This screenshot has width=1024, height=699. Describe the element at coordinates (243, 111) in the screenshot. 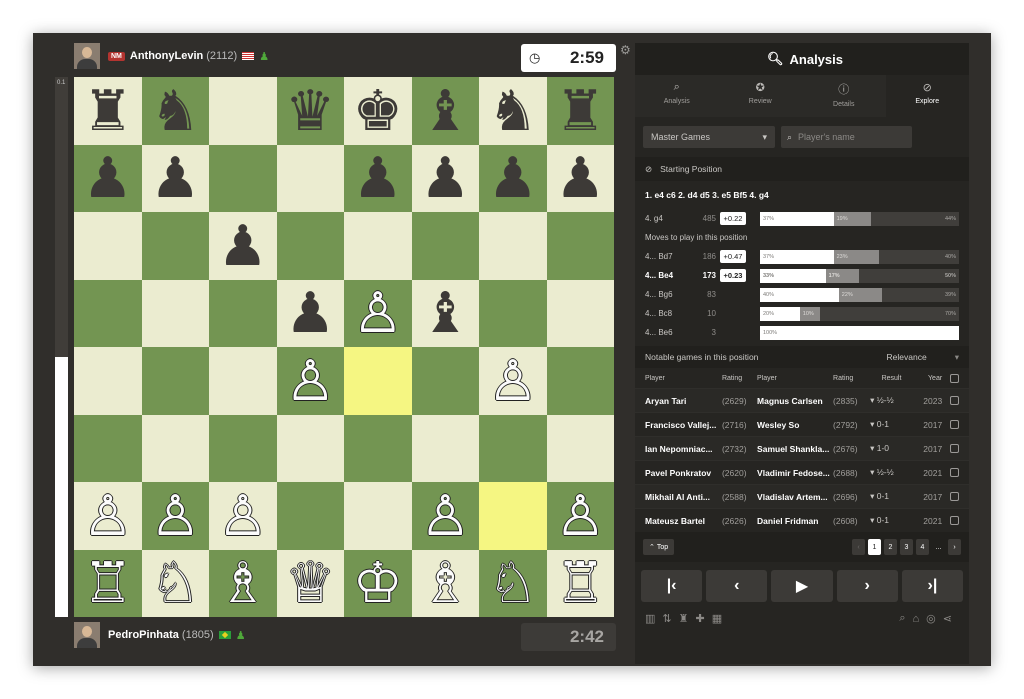

I see `square-c8` at that location.